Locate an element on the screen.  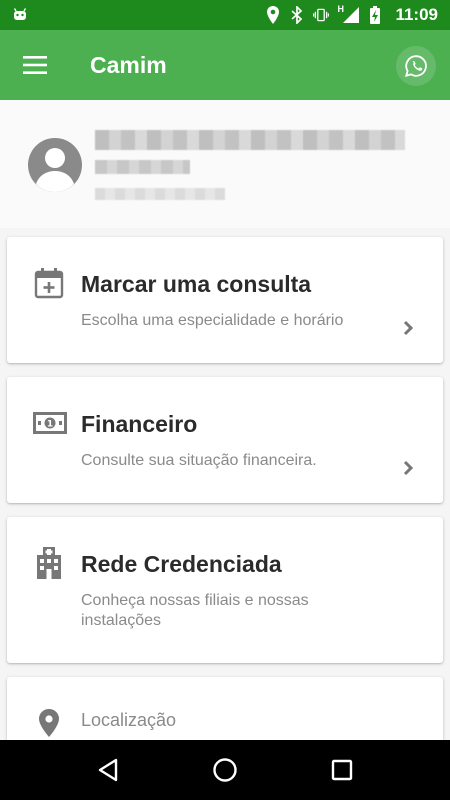
navigation-bar is located at coordinates (225, 770).